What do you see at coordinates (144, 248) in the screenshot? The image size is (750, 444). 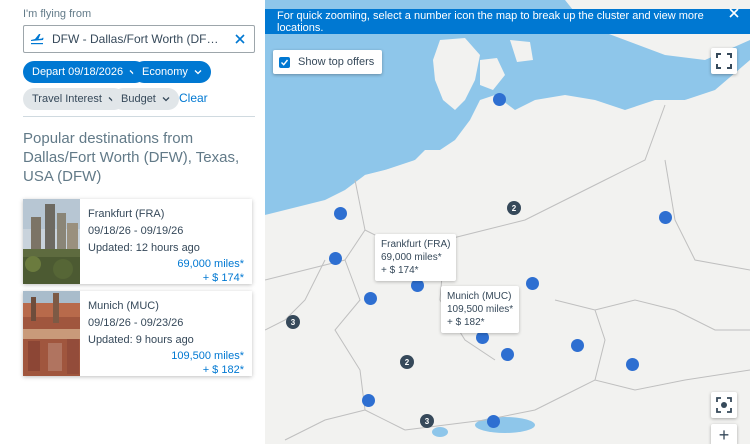 I see `card-updated: Updated: 12 hours ago` at bounding box center [144, 248].